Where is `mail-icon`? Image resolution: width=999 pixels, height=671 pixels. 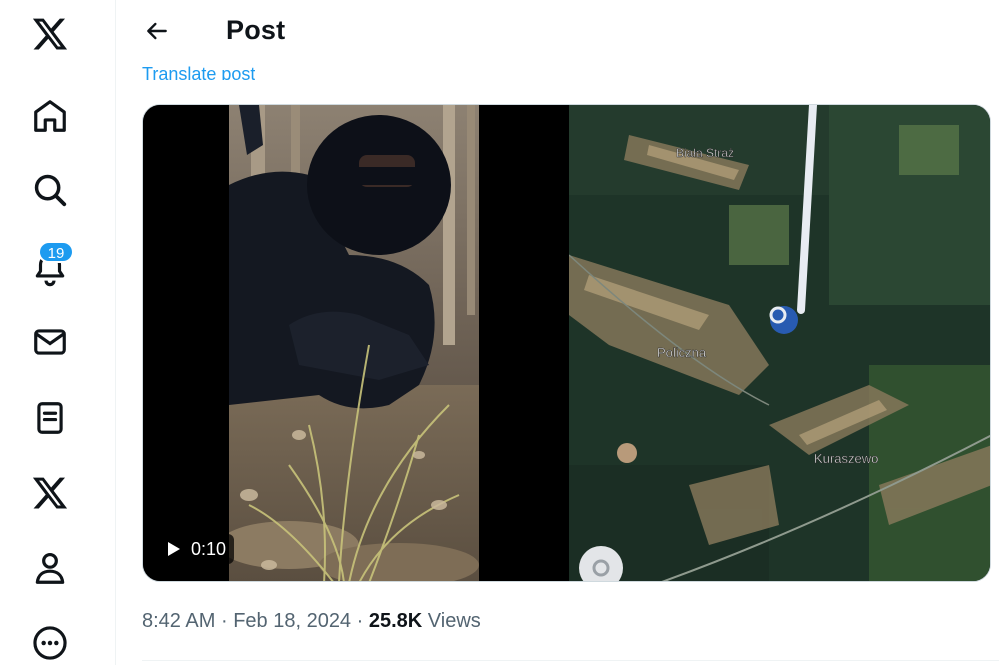
mail-icon is located at coordinates (50, 342).